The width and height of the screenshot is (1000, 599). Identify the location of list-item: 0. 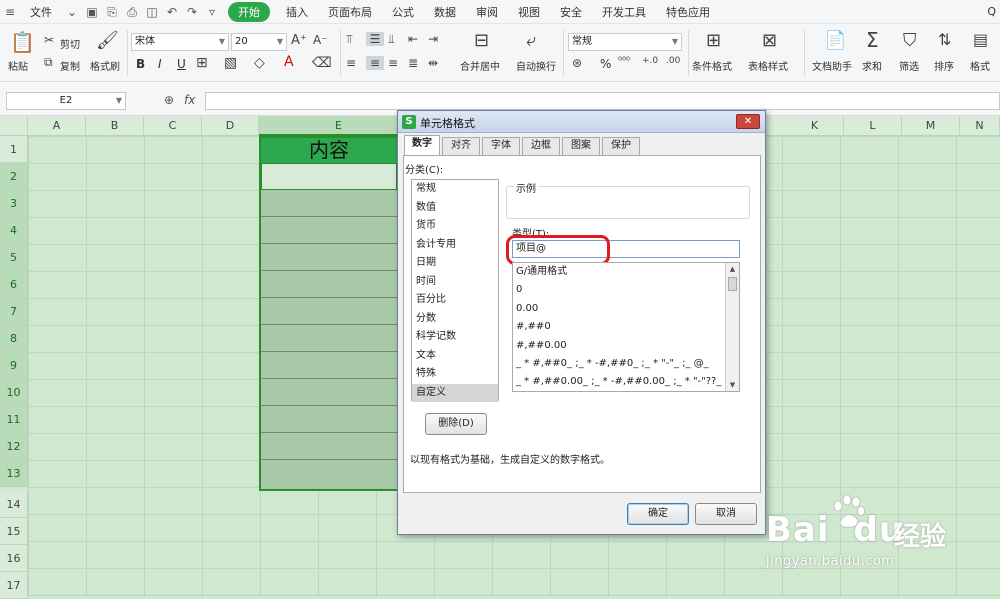
(619, 290).